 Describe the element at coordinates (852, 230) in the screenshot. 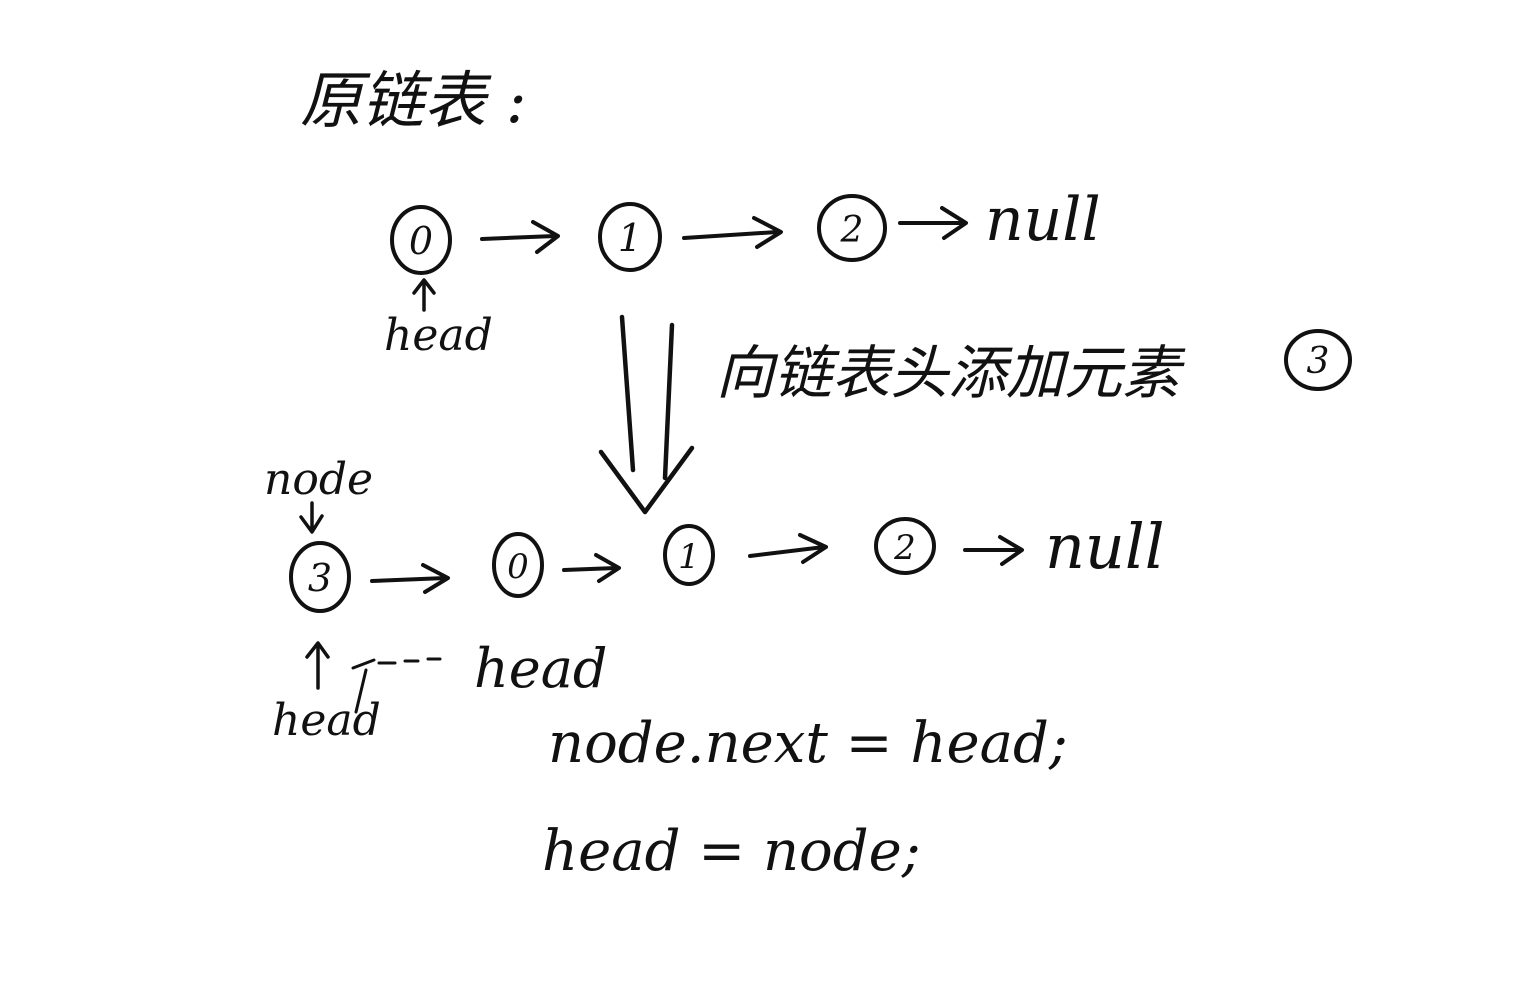

I see `node-value-2: 2` at that location.